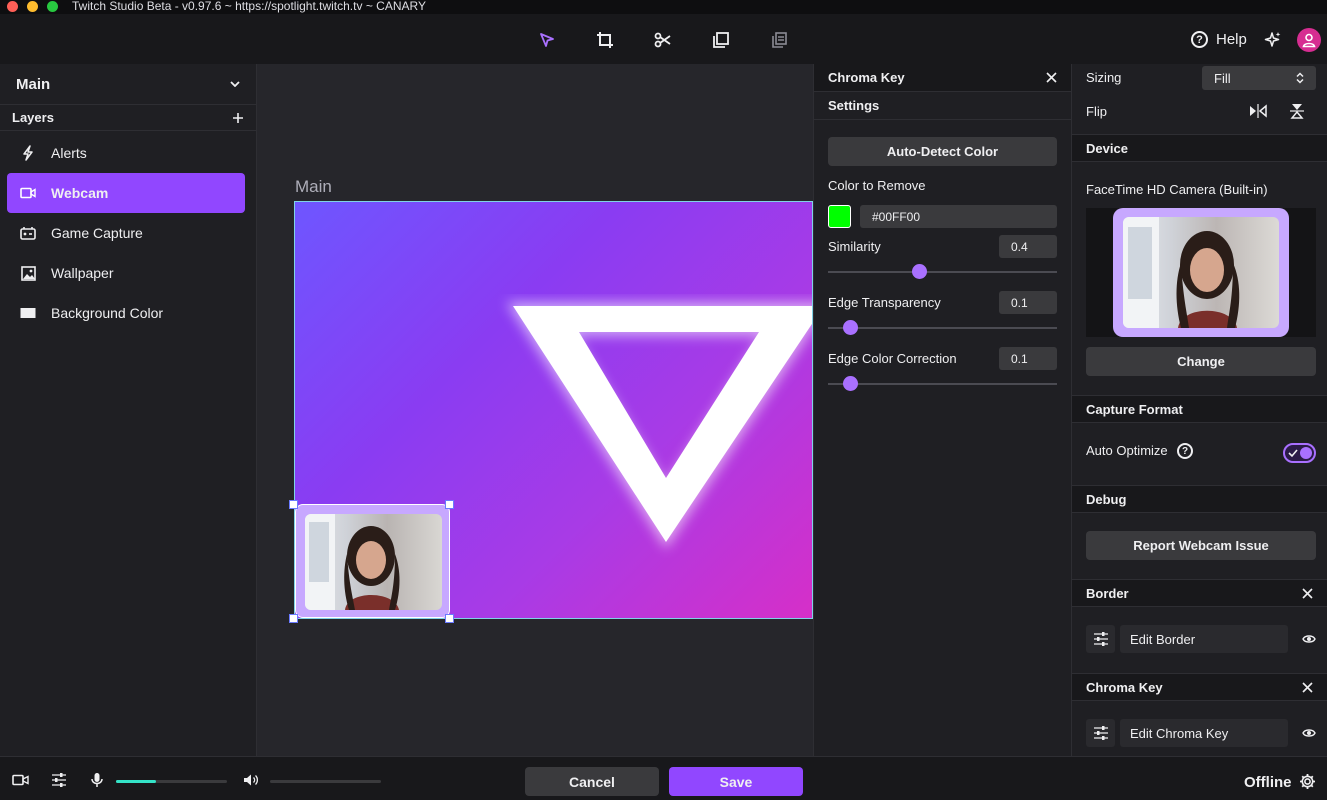 The image size is (1327, 800). I want to click on layer-item-background-color: Background Color, so click(126, 313).